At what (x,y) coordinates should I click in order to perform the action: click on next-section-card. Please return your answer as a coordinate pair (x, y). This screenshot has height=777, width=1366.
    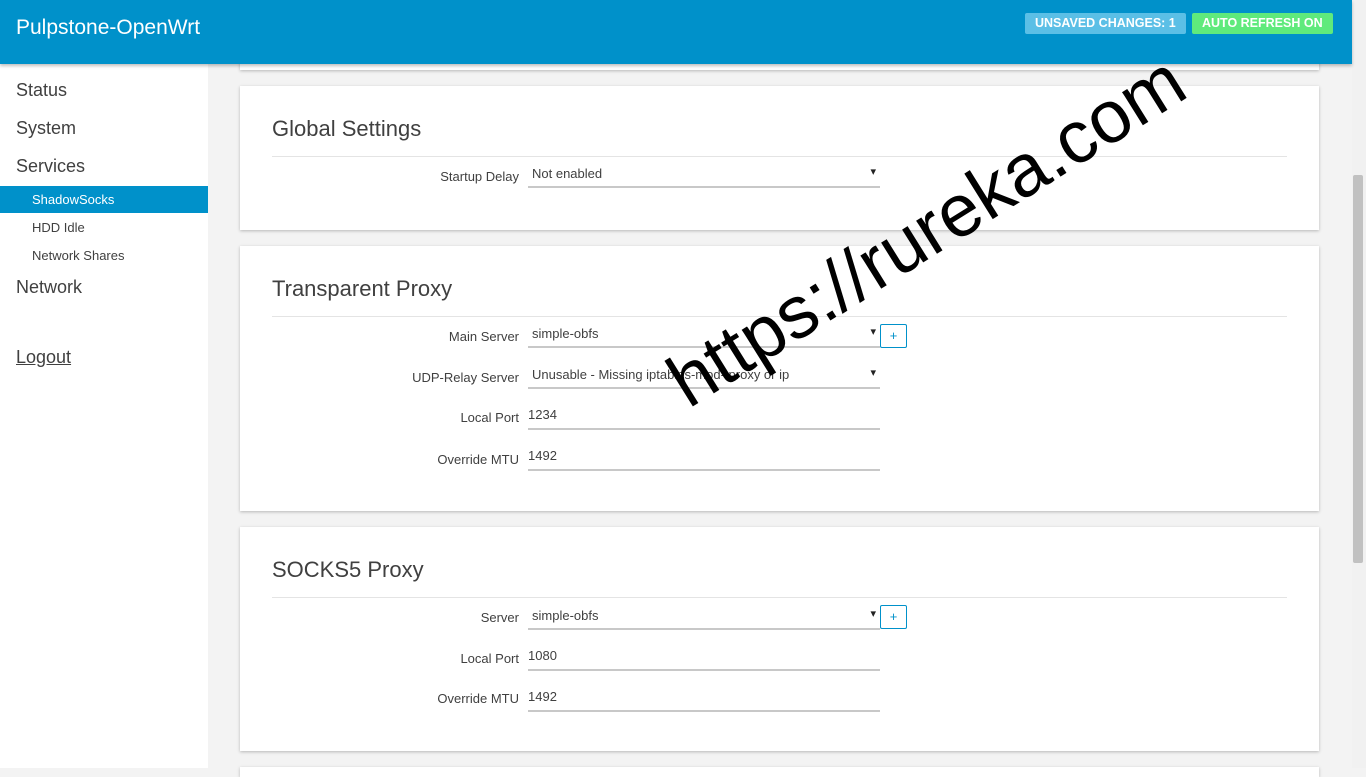
    Looking at the image, I should click on (779, 772).